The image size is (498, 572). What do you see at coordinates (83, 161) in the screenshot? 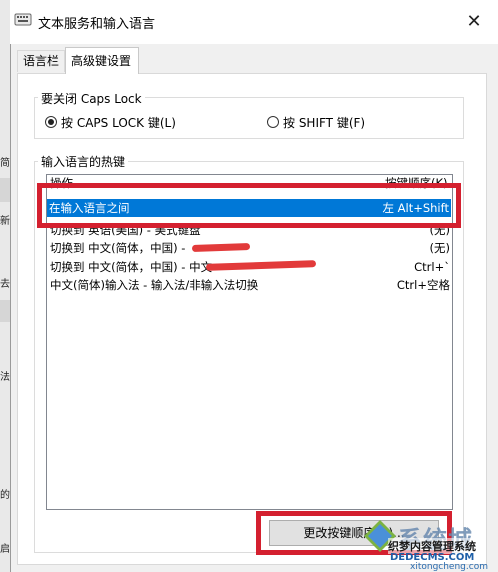
I see `hotkeys-legend: 输入语言的热键` at bounding box center [83, 161].